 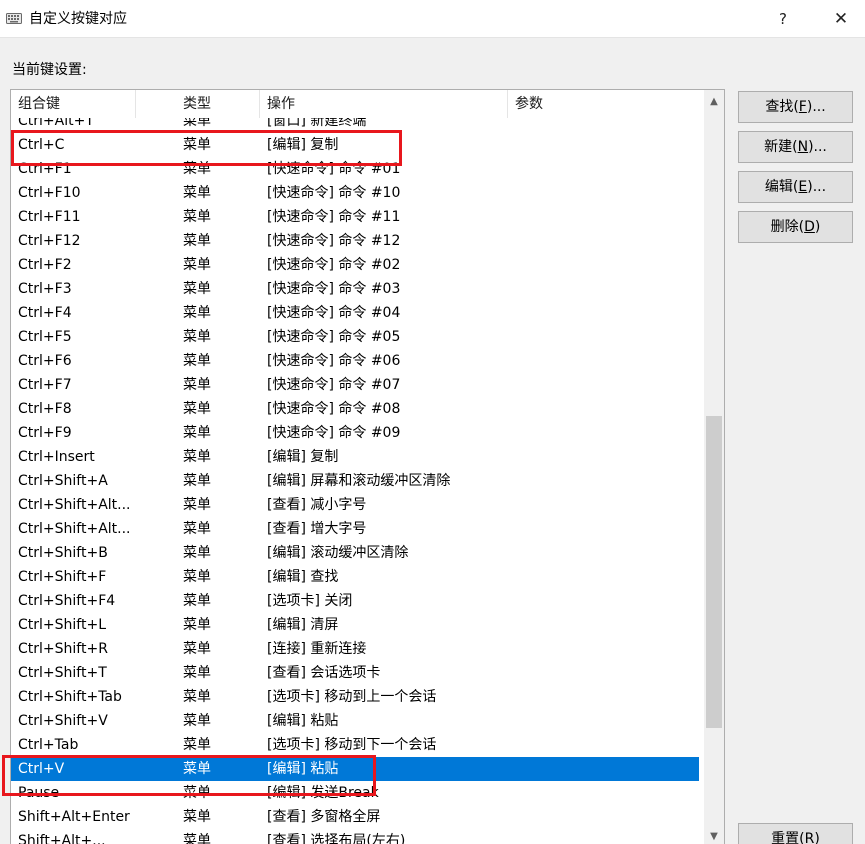 What do you see at coordinates (355, 125) in the screenshot?
I see `table-row: Ctrl+Alt+T 菜单 [窗口] 新建终端` at bounding box center [355, 125].